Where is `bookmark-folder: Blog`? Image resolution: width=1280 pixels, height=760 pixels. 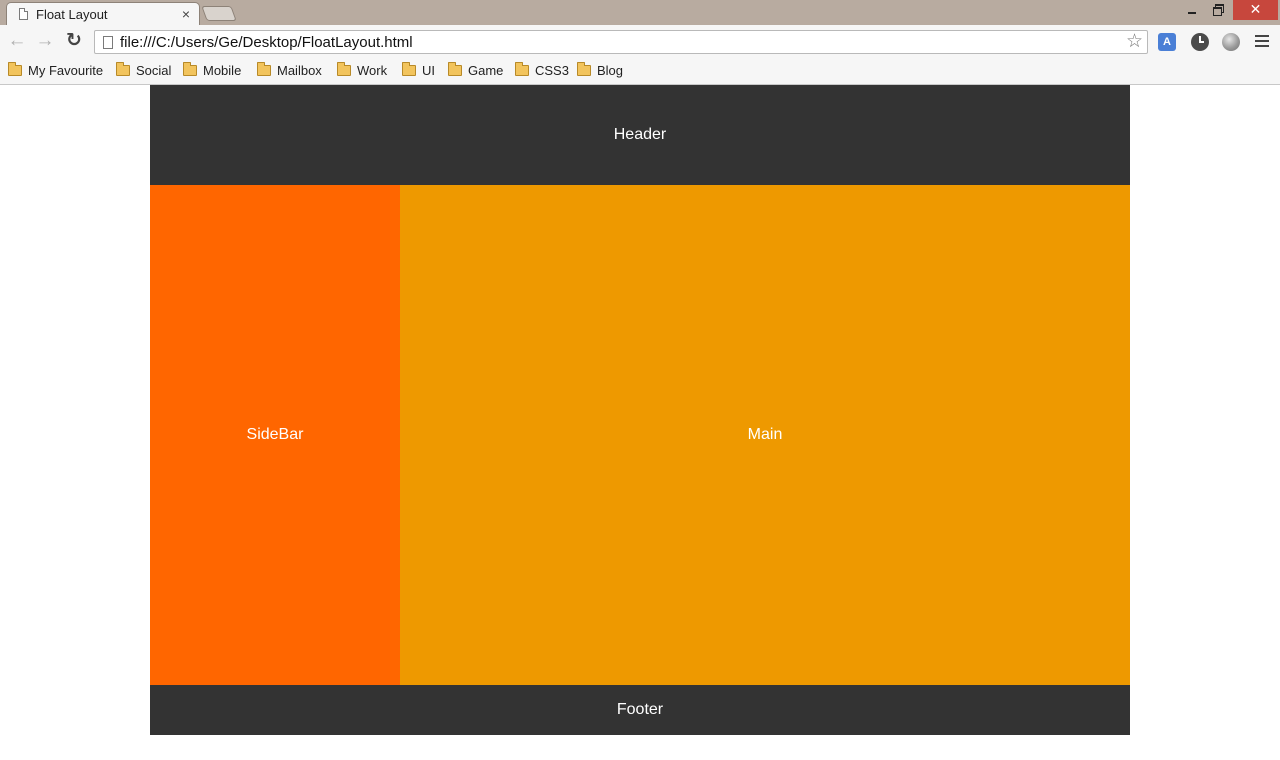 bookmark-folder: Blog is located at coordinates (600, 71).